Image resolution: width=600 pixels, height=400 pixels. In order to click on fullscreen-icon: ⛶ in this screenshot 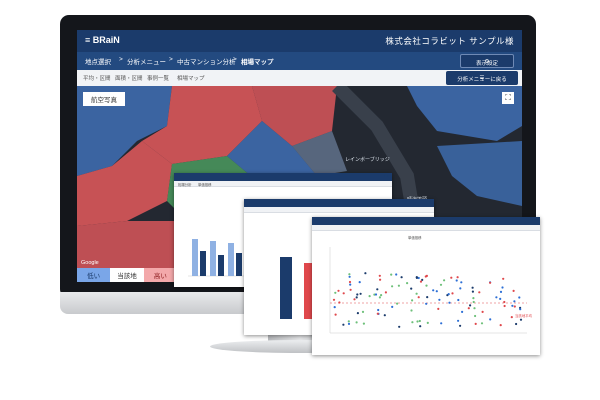, I will do `click(508, 98)`.